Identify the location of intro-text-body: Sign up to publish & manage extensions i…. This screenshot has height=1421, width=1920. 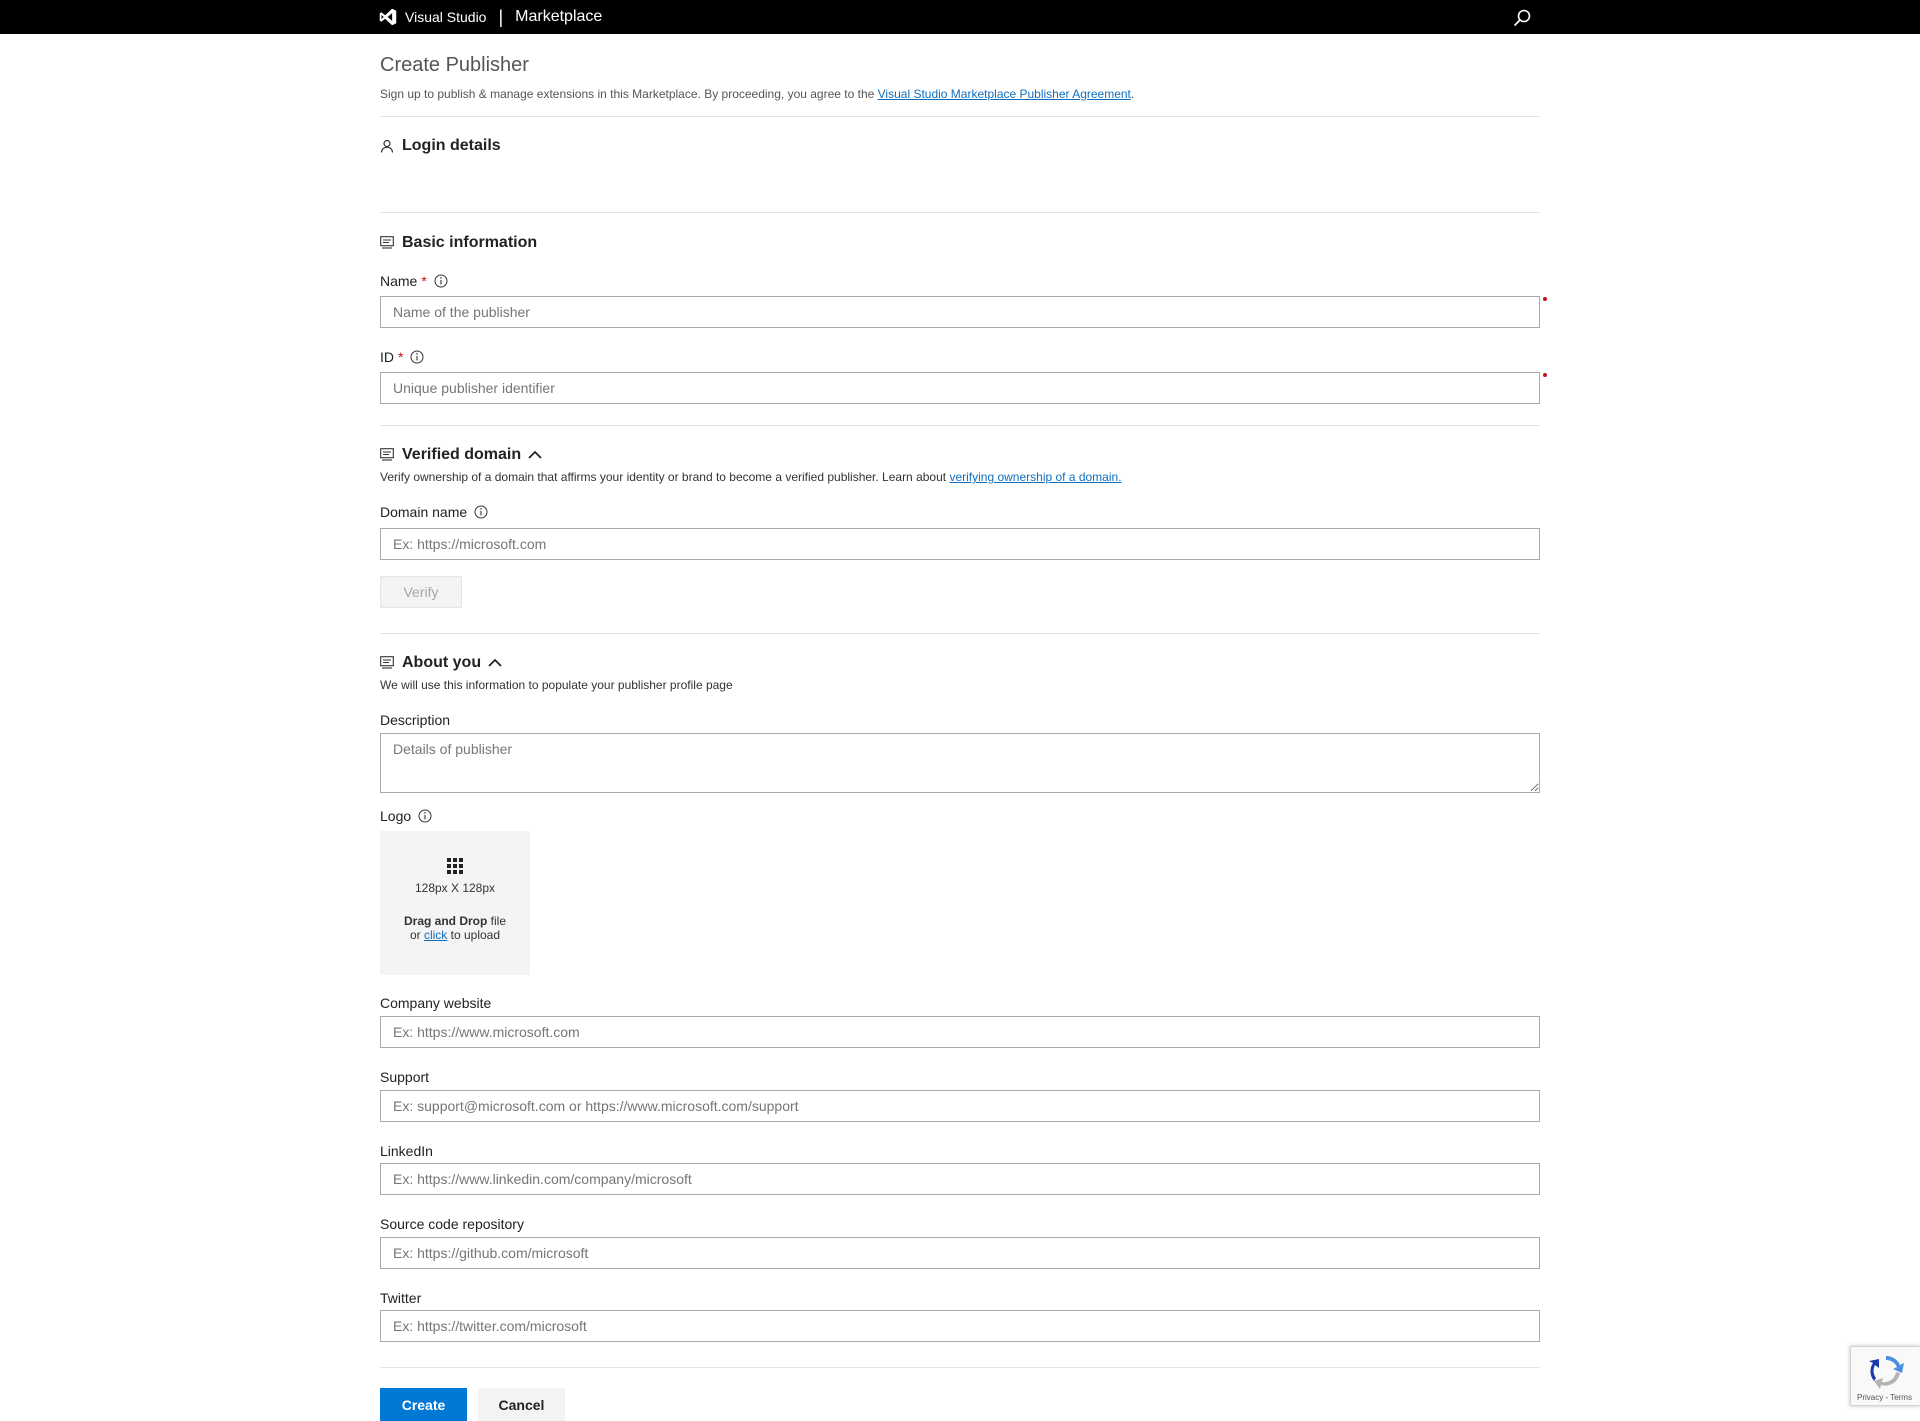
(629, 94).